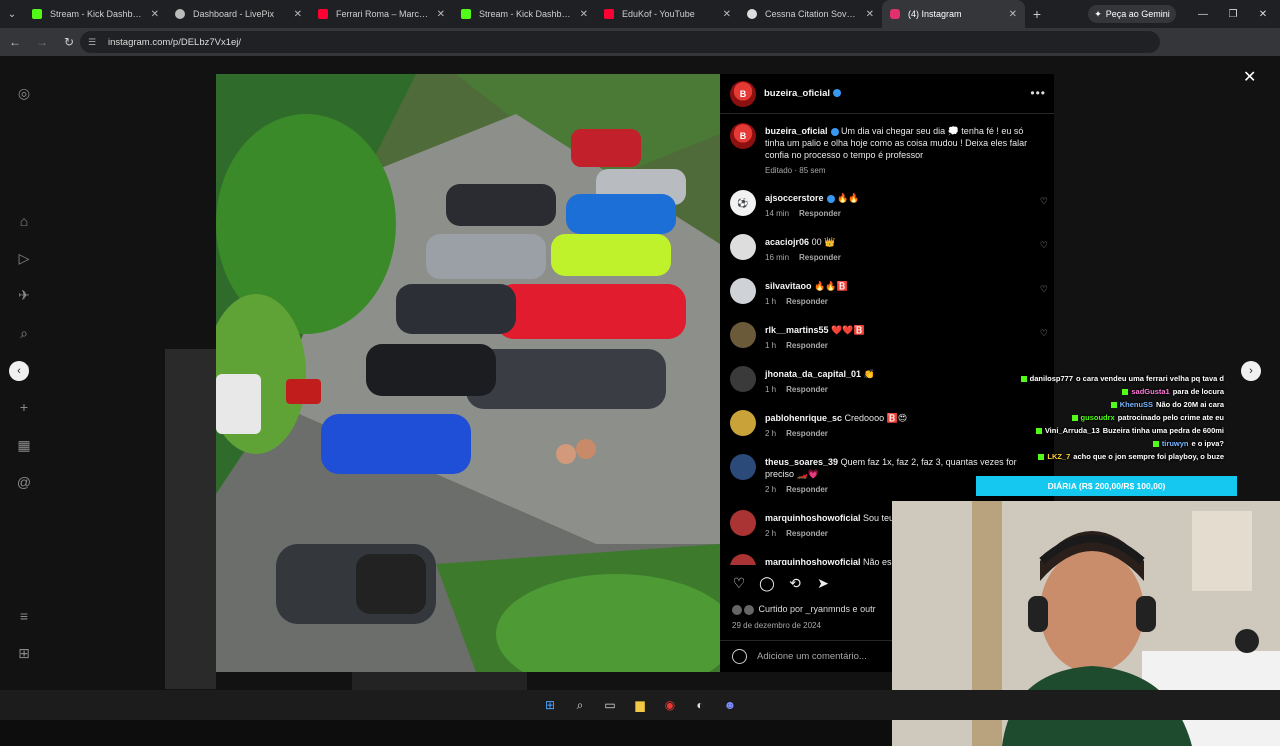 Image resolution: width=1280 pixels, height=746 pixels. Describe the element at coordinates (69, 42) in the screenshot. I see `reload-icon: ↻` at that location.